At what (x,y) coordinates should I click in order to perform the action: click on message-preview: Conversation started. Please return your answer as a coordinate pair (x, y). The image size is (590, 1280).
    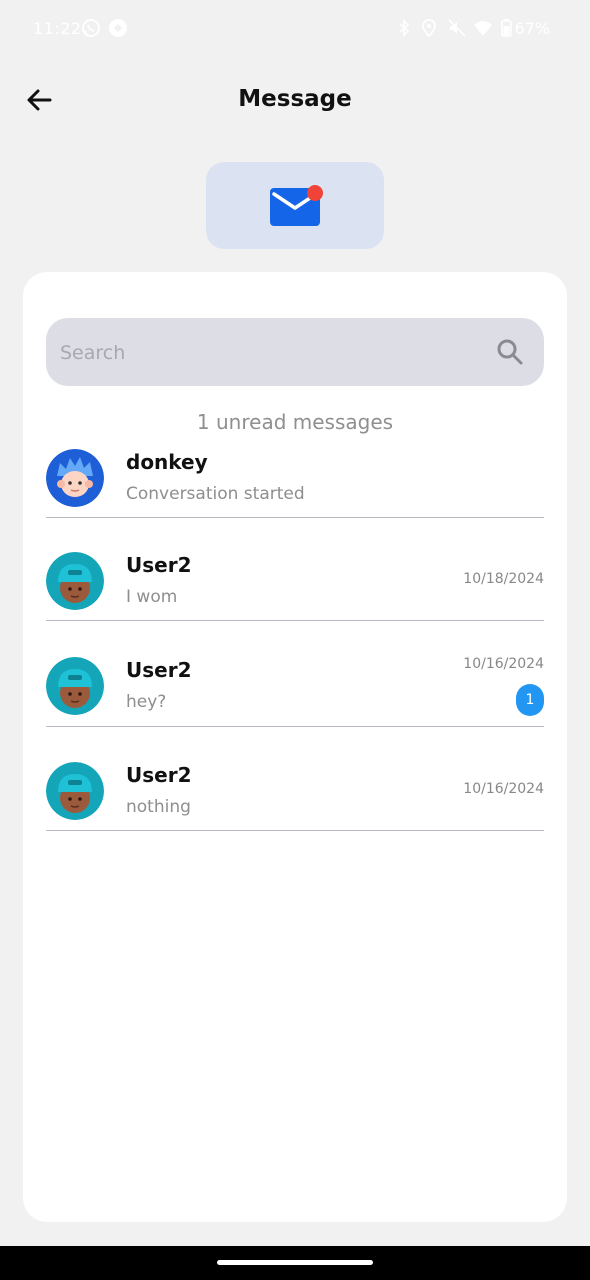
    Looking at the image, I should click on (215, 494).